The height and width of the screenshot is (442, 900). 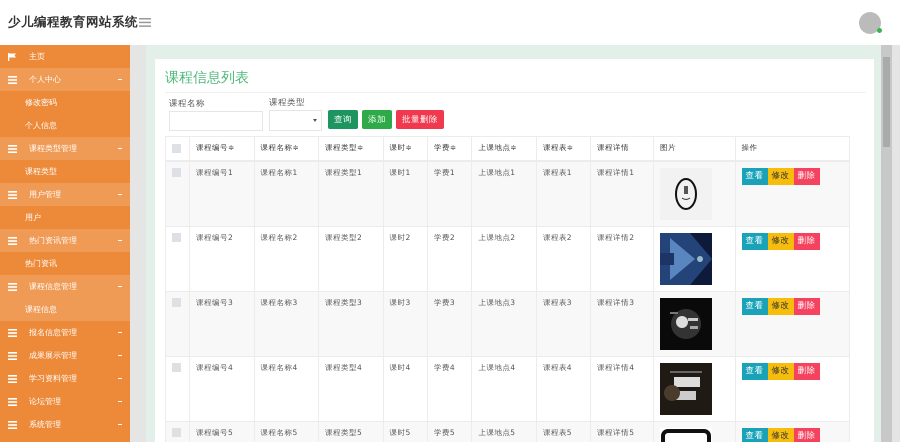 I want to click on scrollbar-thumb, so click(x=886, y=102).